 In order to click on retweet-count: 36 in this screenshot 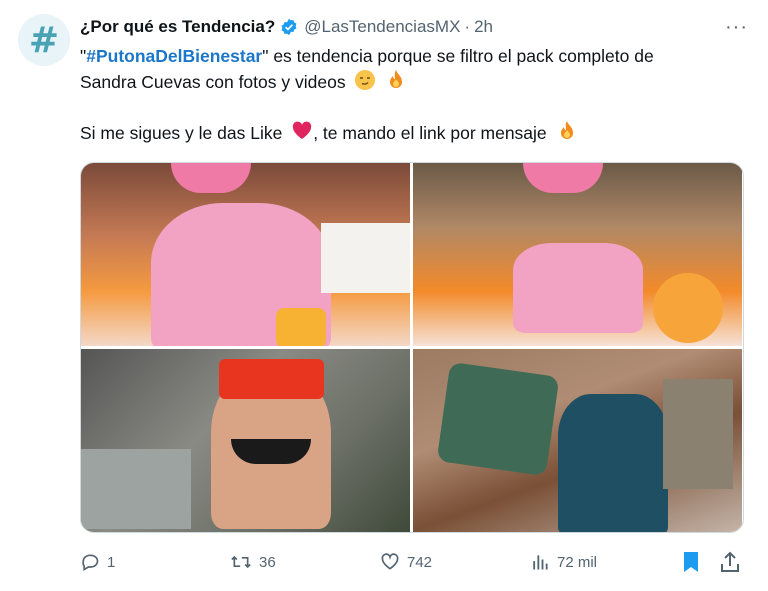, I will do `click(267, 562)`.